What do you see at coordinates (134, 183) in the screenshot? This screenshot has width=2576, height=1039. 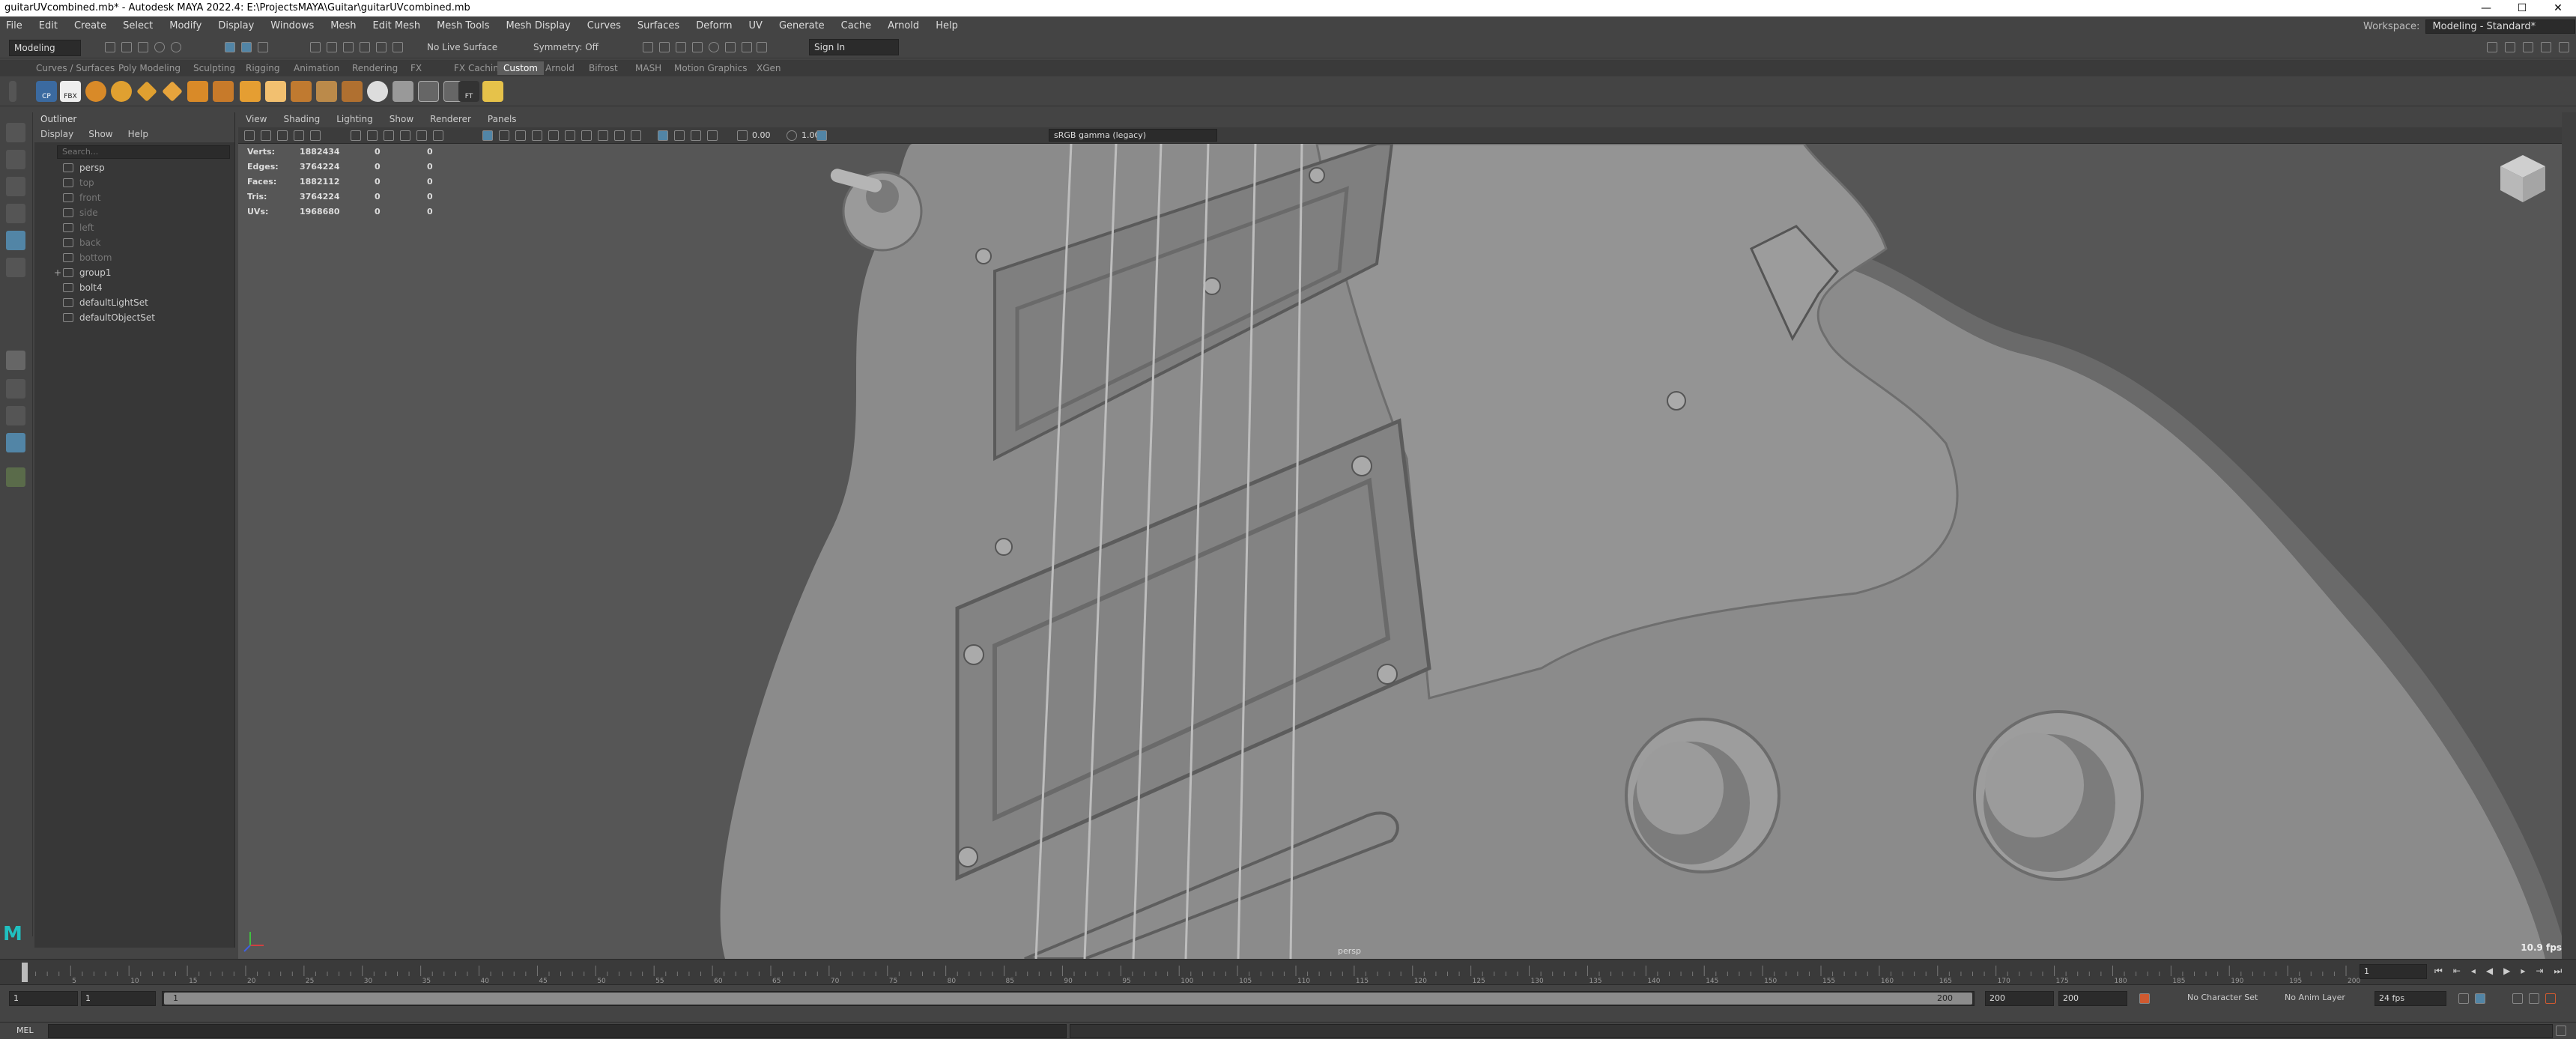 I see `outliner-item-top: top` at bounding box center [134, 183].